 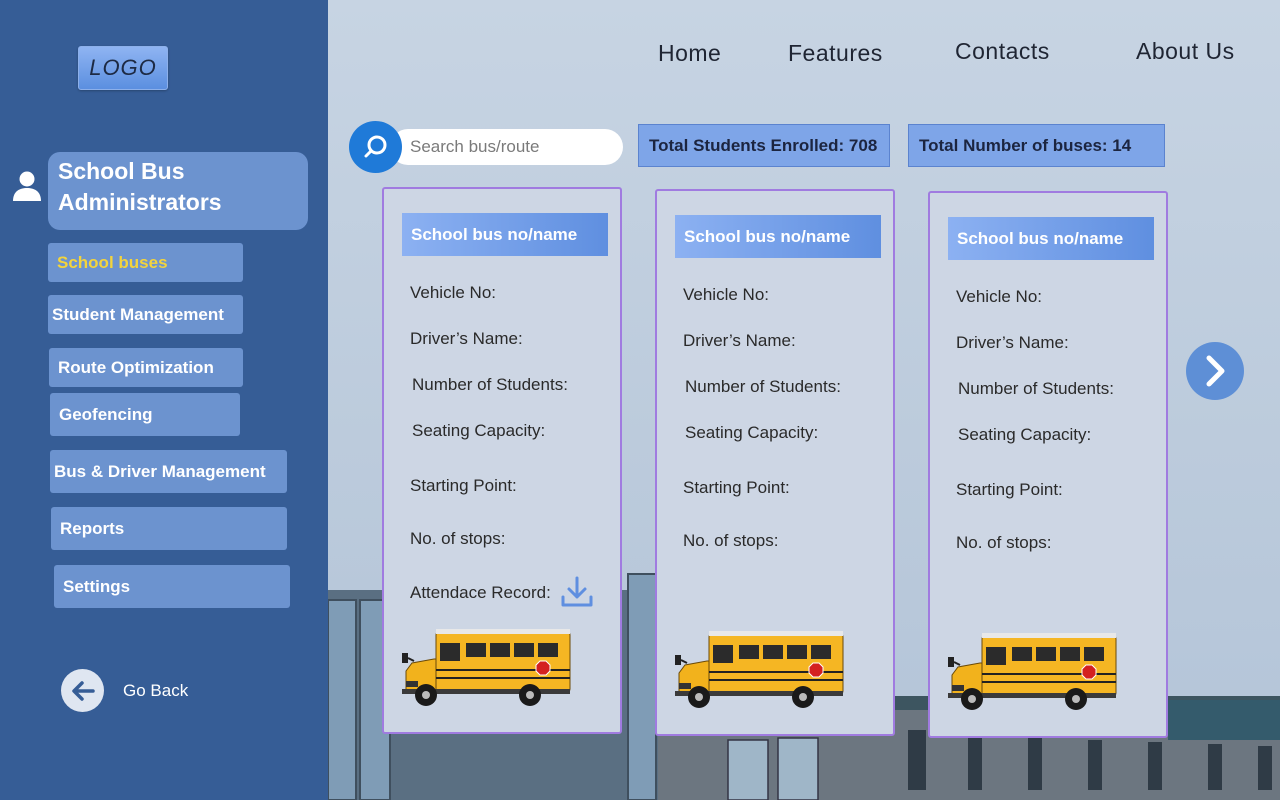 I want to click on arrow-left-icon, so click(x=83, y=690).